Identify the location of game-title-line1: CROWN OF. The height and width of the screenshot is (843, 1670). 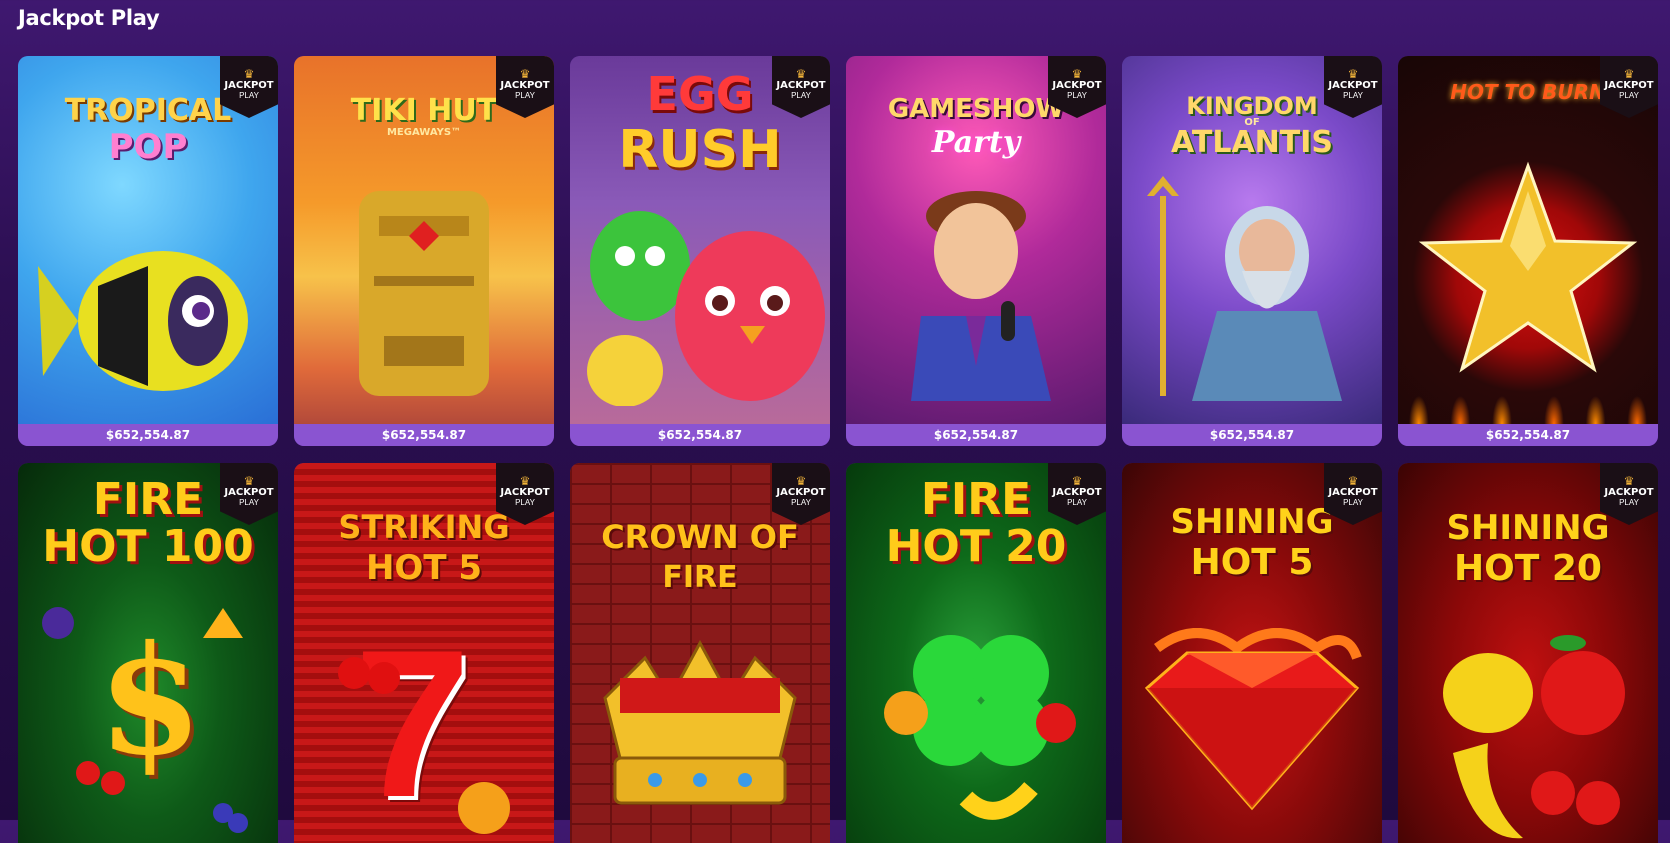
(700, 537).